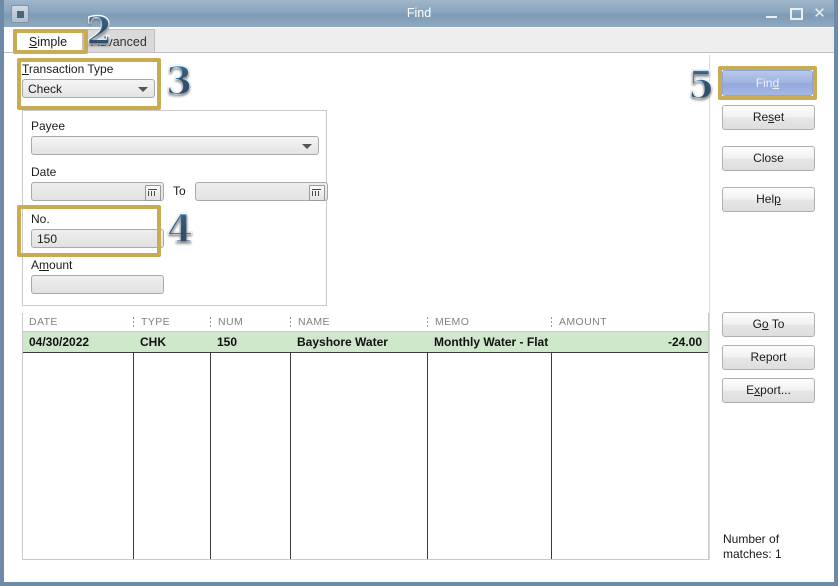  I want to click on transaction-type-select: Check, so click(88, 88).